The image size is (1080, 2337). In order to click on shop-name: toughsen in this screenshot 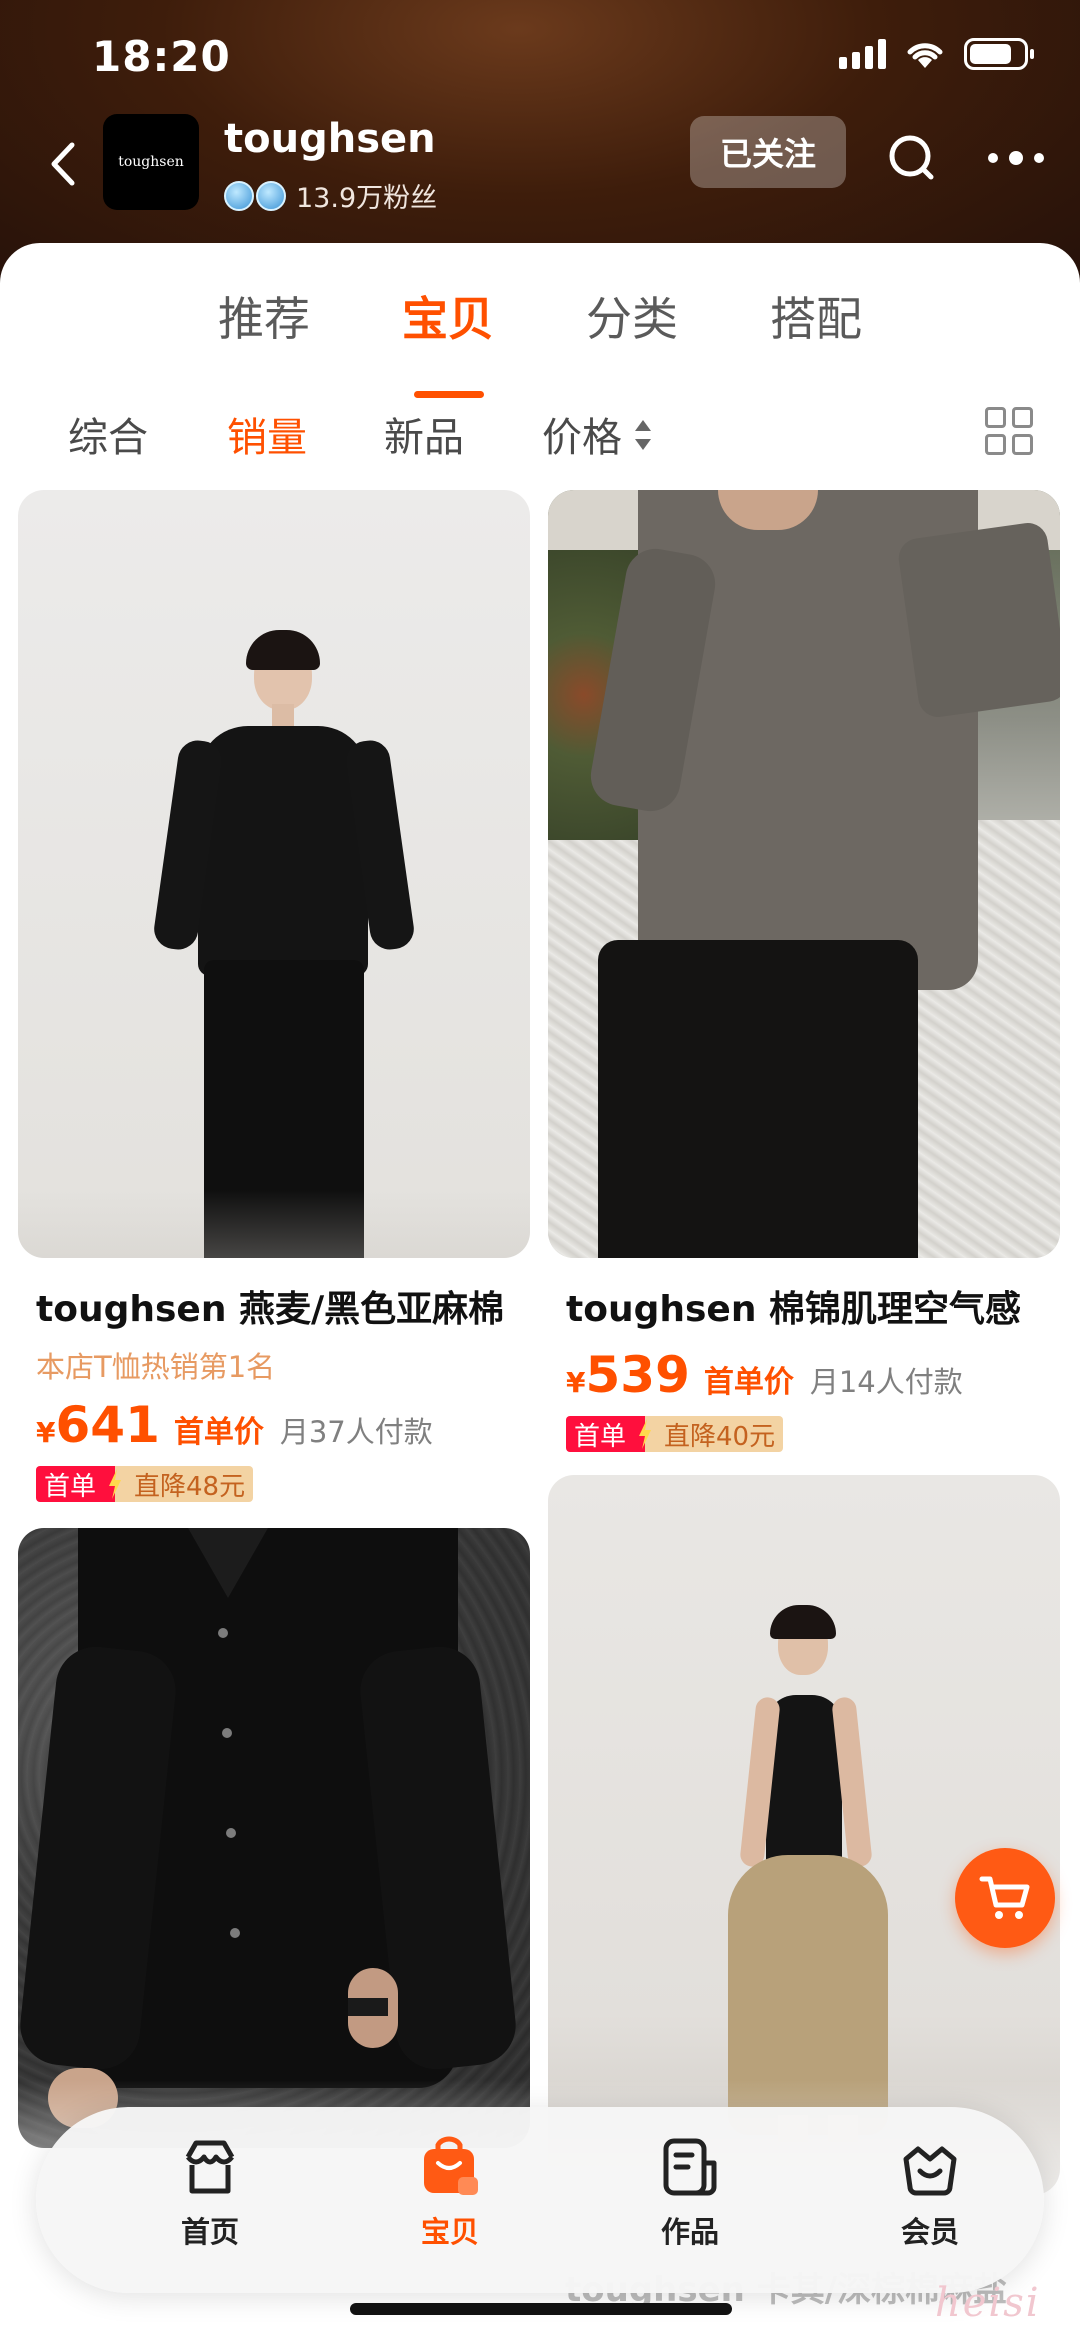, I will do `click(330, 139)`.